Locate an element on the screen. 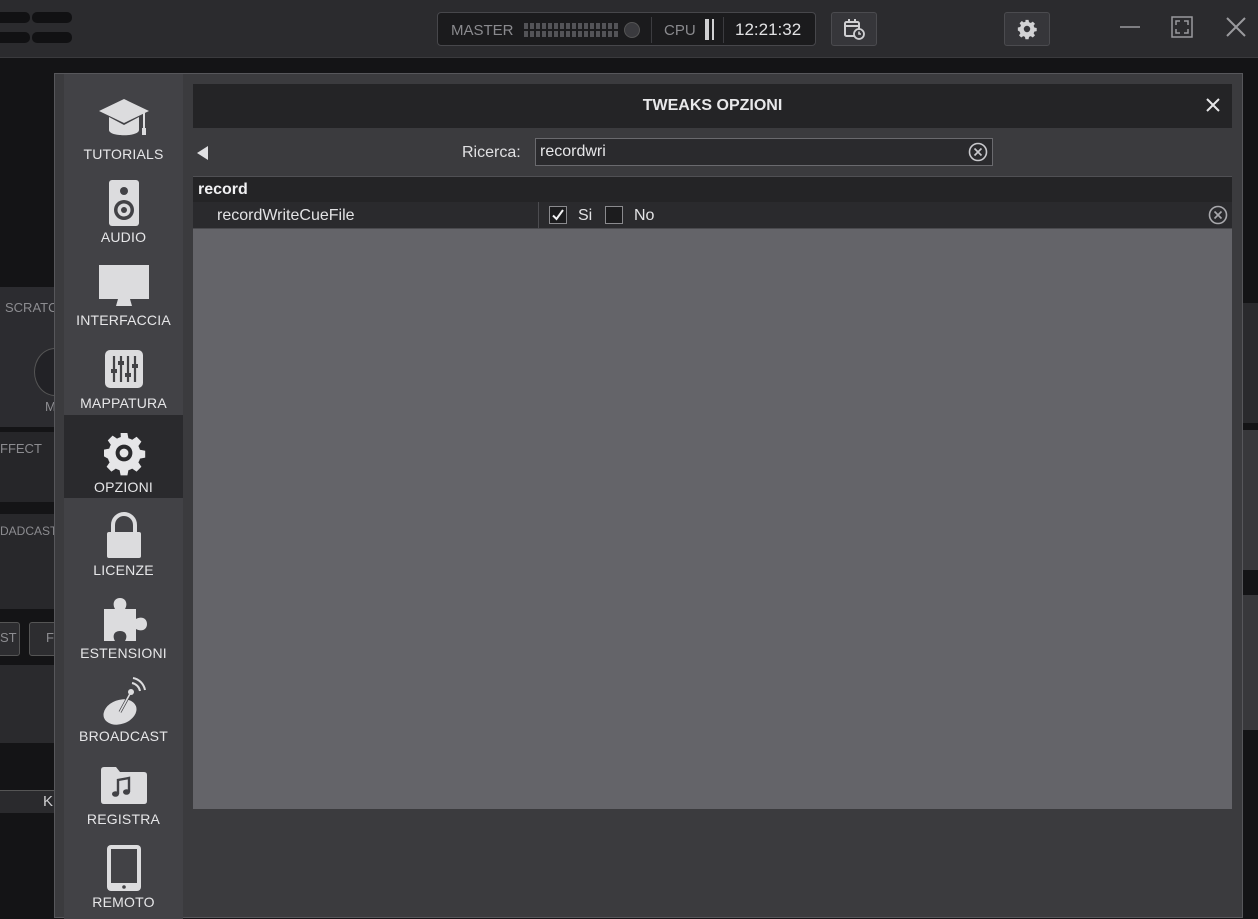 This screenshot has width=1258, height=919. close-window-button is located at coordinates (1236, 27).